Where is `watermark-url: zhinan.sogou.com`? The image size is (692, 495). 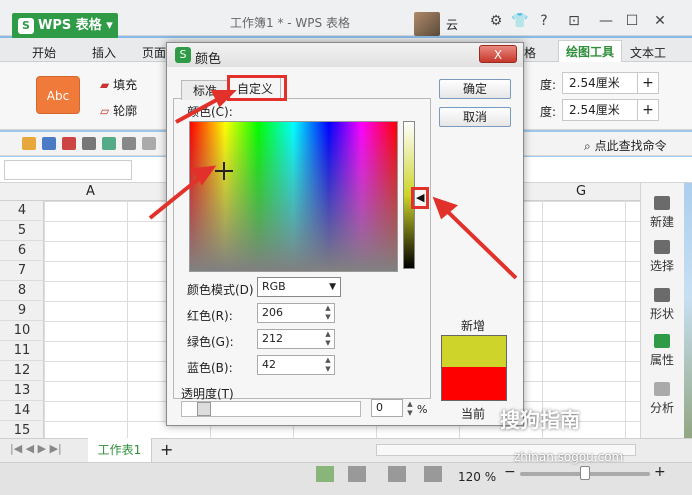 watermark-url: zhinan.sogou.com is located at coordinates (569, 457).